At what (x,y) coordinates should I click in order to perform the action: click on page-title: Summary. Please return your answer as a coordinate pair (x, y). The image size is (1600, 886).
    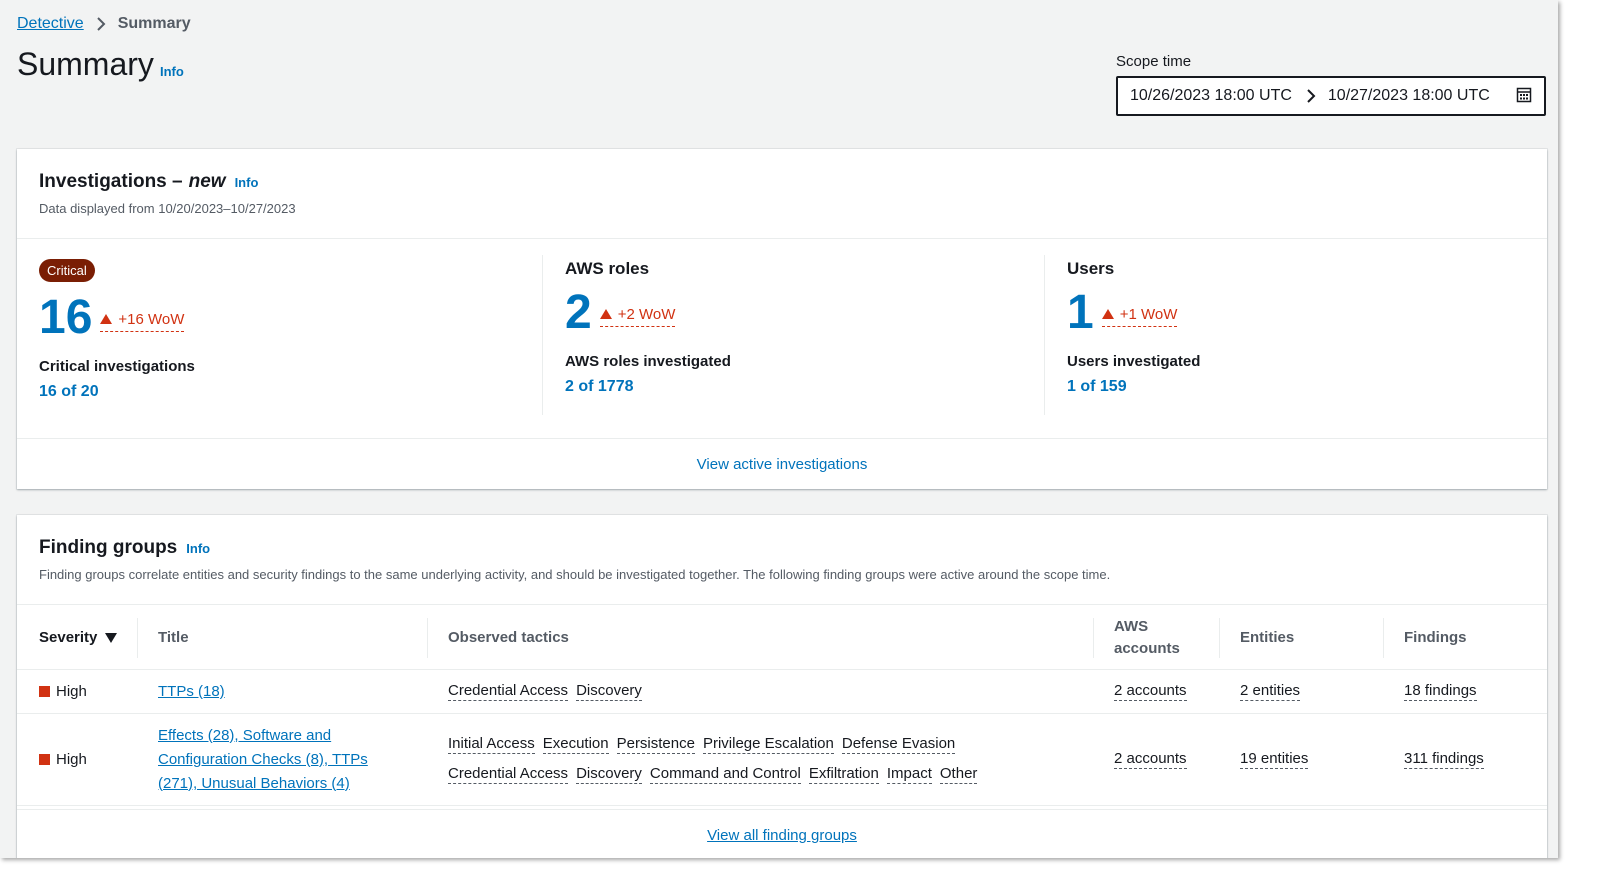
    Looking at the image, I should click on (85, 64).